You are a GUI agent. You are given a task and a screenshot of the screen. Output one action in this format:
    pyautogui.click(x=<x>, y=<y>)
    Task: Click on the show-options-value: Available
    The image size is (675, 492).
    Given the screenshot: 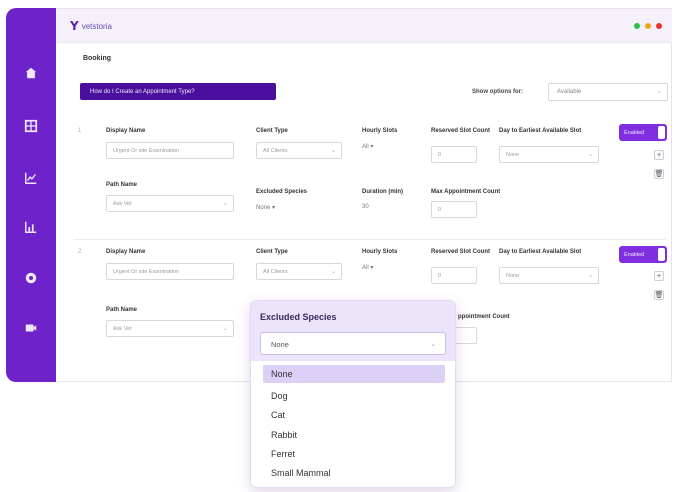 What is the action you would take?
    pyautogui.click(x=569, y=92)
    